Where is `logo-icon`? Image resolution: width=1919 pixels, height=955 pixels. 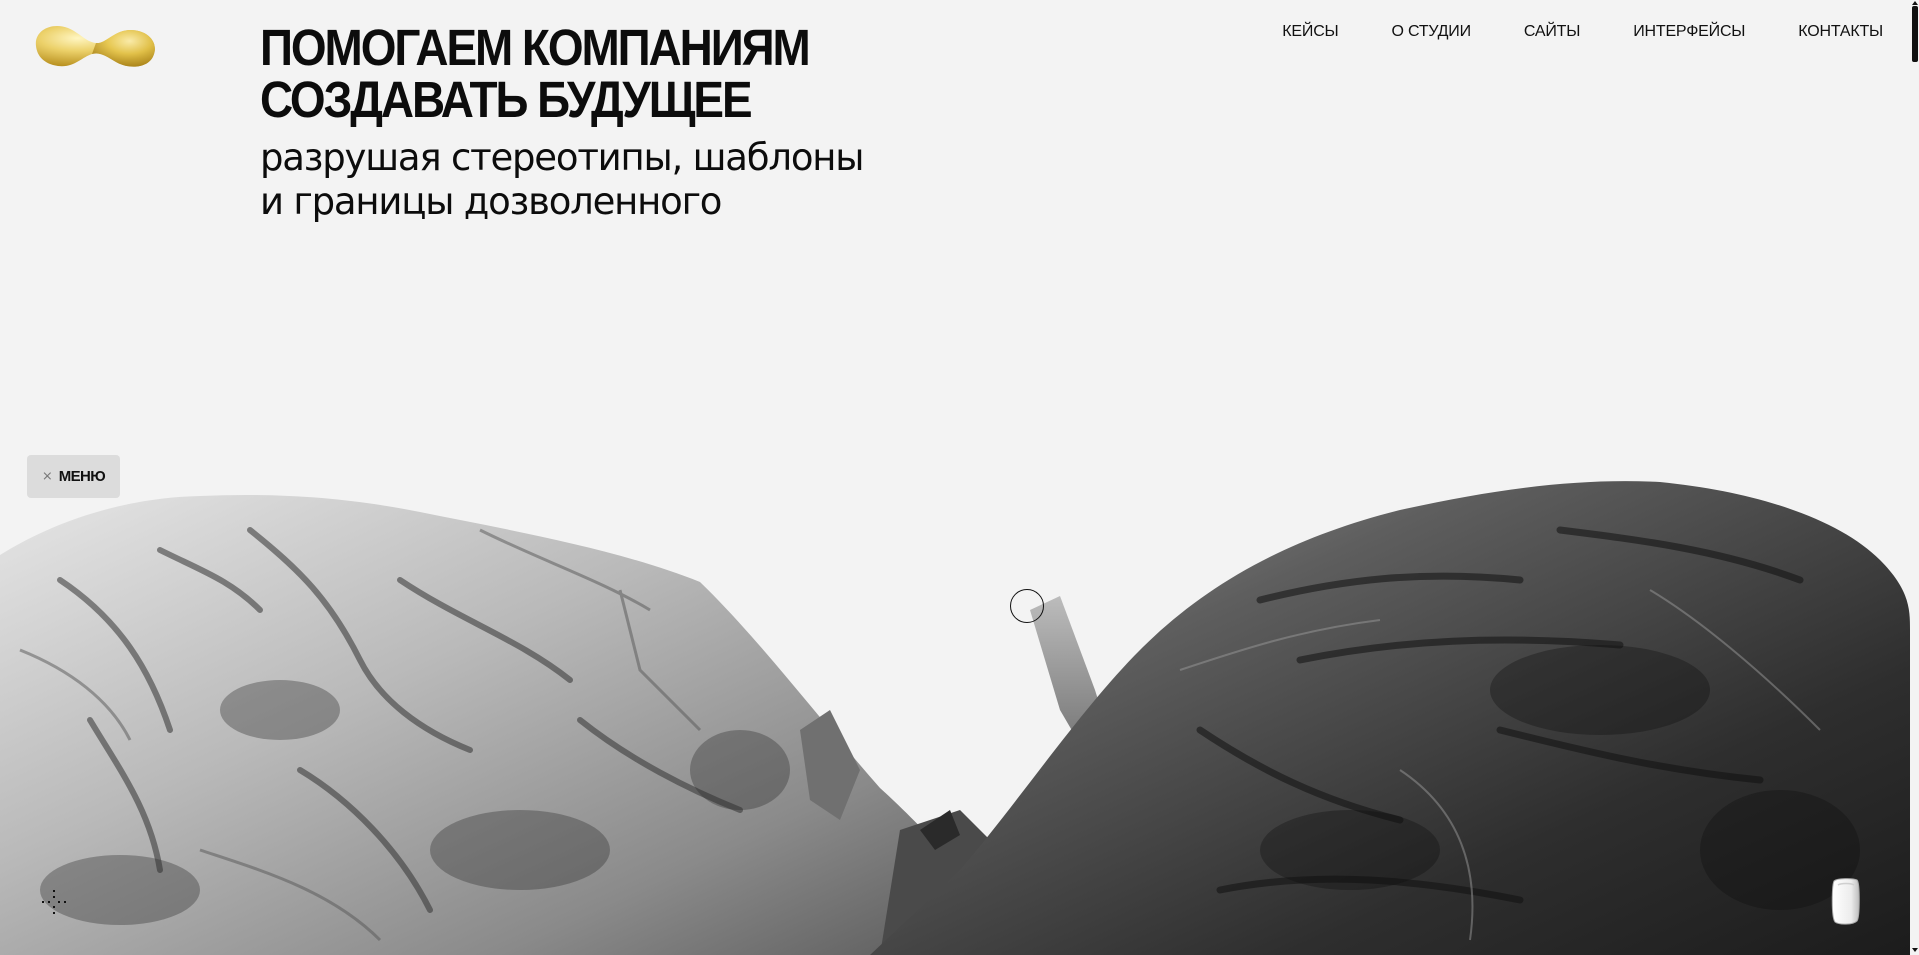 logo-icon is located at coordinates (95, 45).